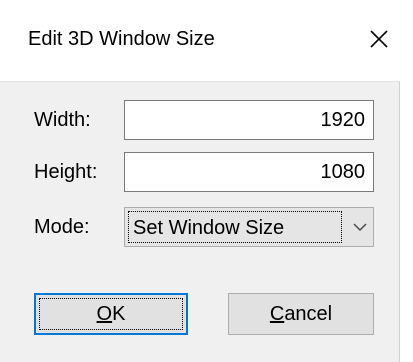 The height and width of the screenshot is (362, 413). I want to click on cancel-label-rest: ancel, so click(308, 313).